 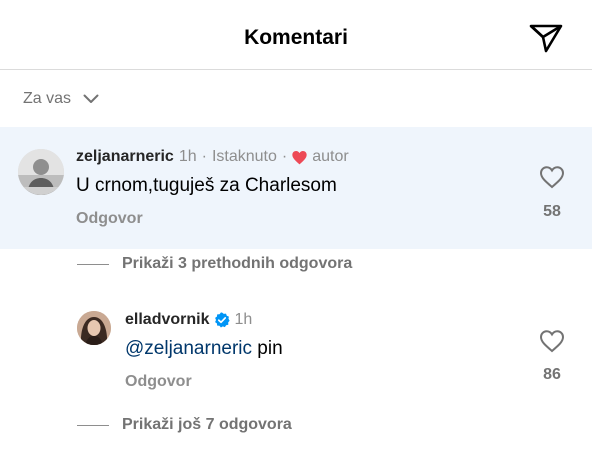 I want to click on author-heart-icon, so click(x=299, y=157).